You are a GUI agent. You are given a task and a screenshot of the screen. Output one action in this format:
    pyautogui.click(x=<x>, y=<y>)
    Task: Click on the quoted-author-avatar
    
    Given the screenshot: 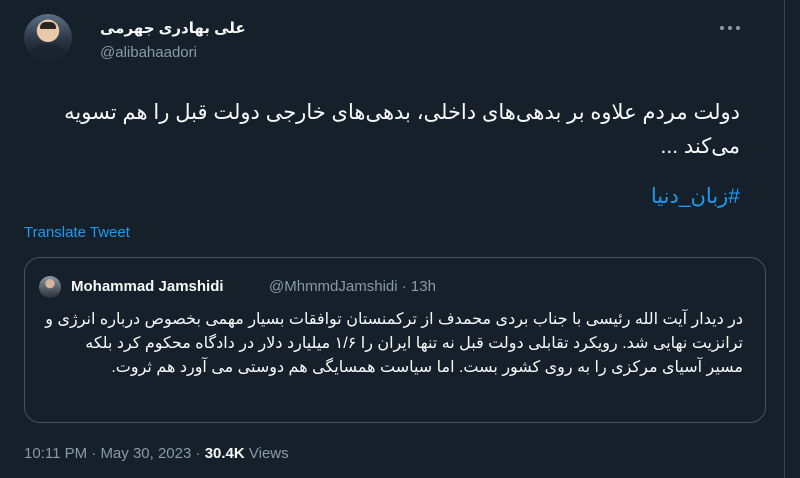 What is the action you would take?
    pyautogui.click(x=50, y=287)
    